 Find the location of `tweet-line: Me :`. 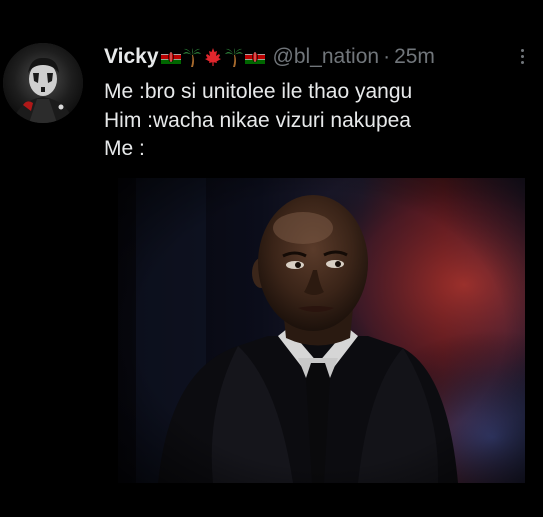

tweet-line: Me : is located at coordinates (124, 148).